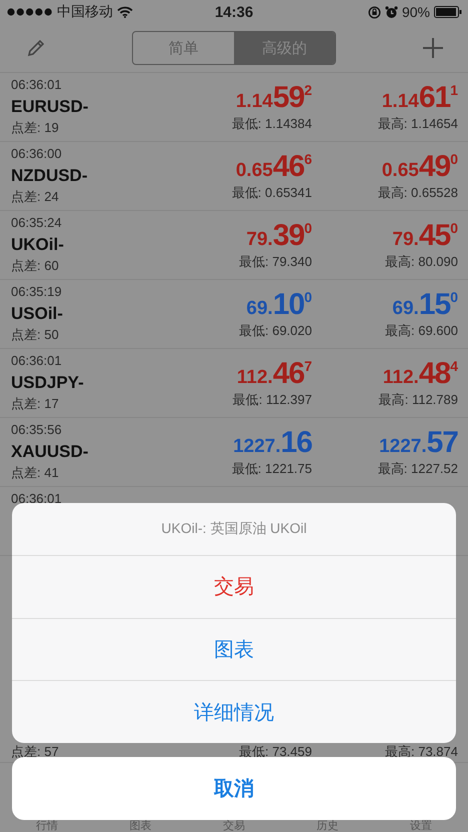 This screenshot has height=832, width=468. Describe the element at coordinates (125, 12) in the screenshot. I see `wifi-icon` at that location.